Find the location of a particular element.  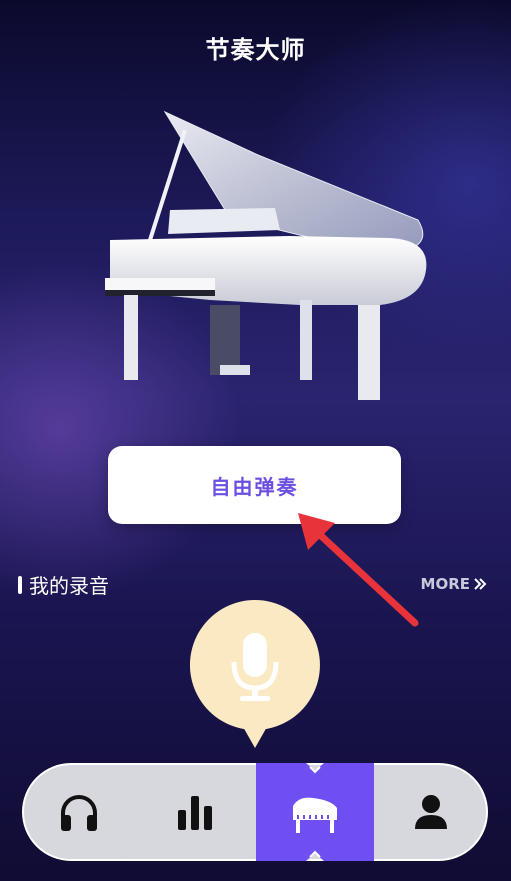

more-label: MORE is located at coordinates (445, 584).